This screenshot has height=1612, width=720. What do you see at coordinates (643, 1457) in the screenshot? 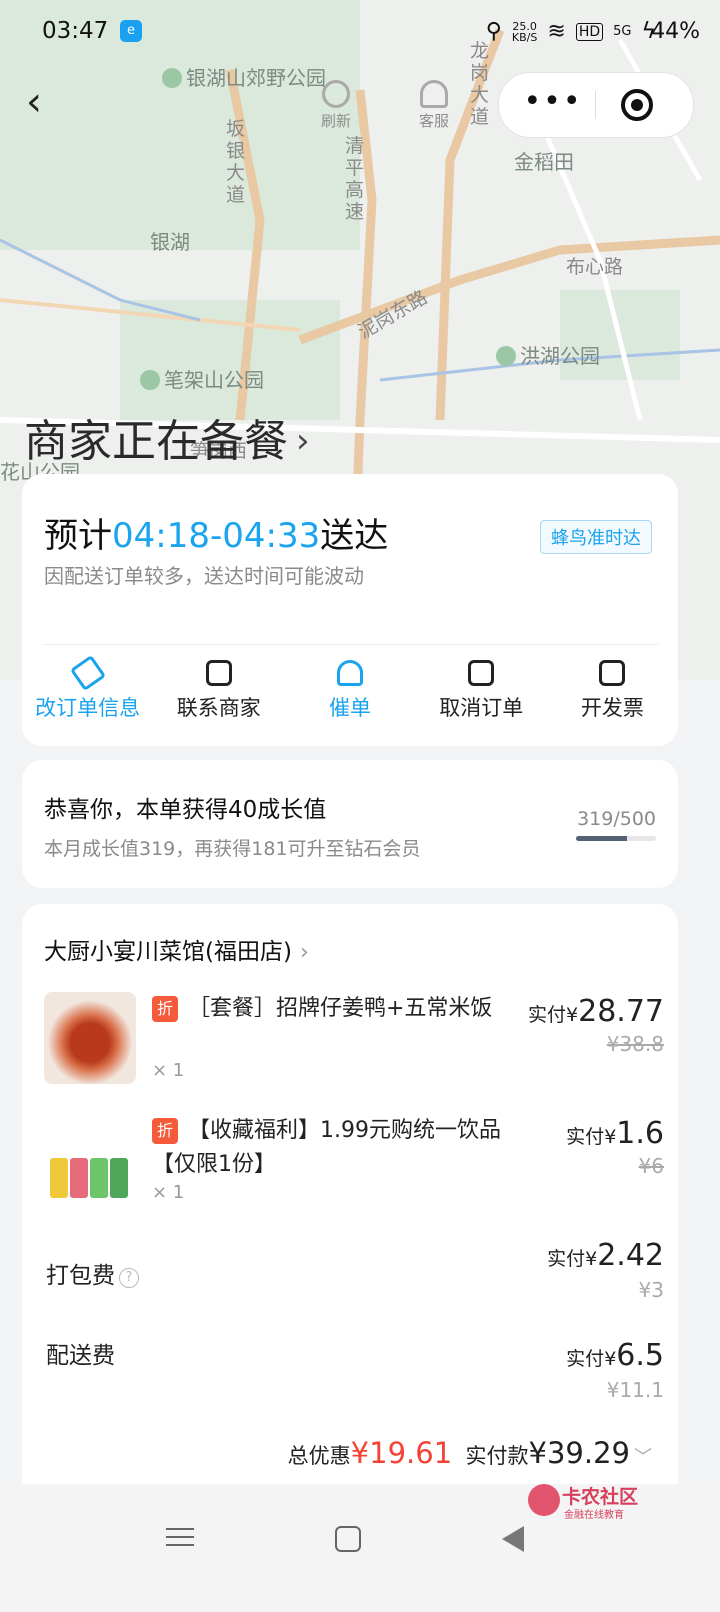
I see `chevron-down-icon: ﹀` at bounding box center [643, 1457].